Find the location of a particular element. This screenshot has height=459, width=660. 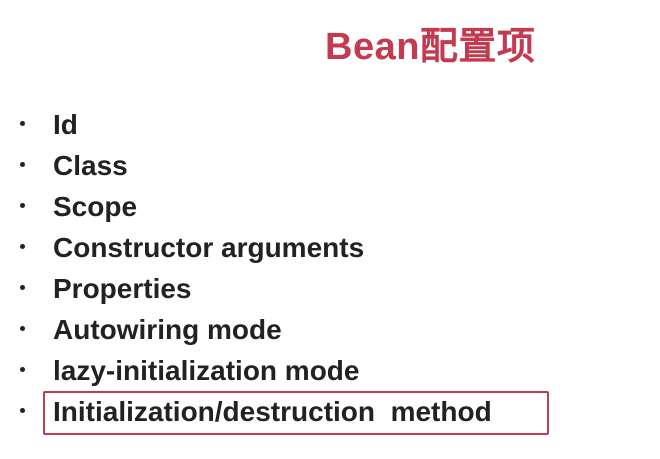

highlight-box is located at coordinates (296, 413).